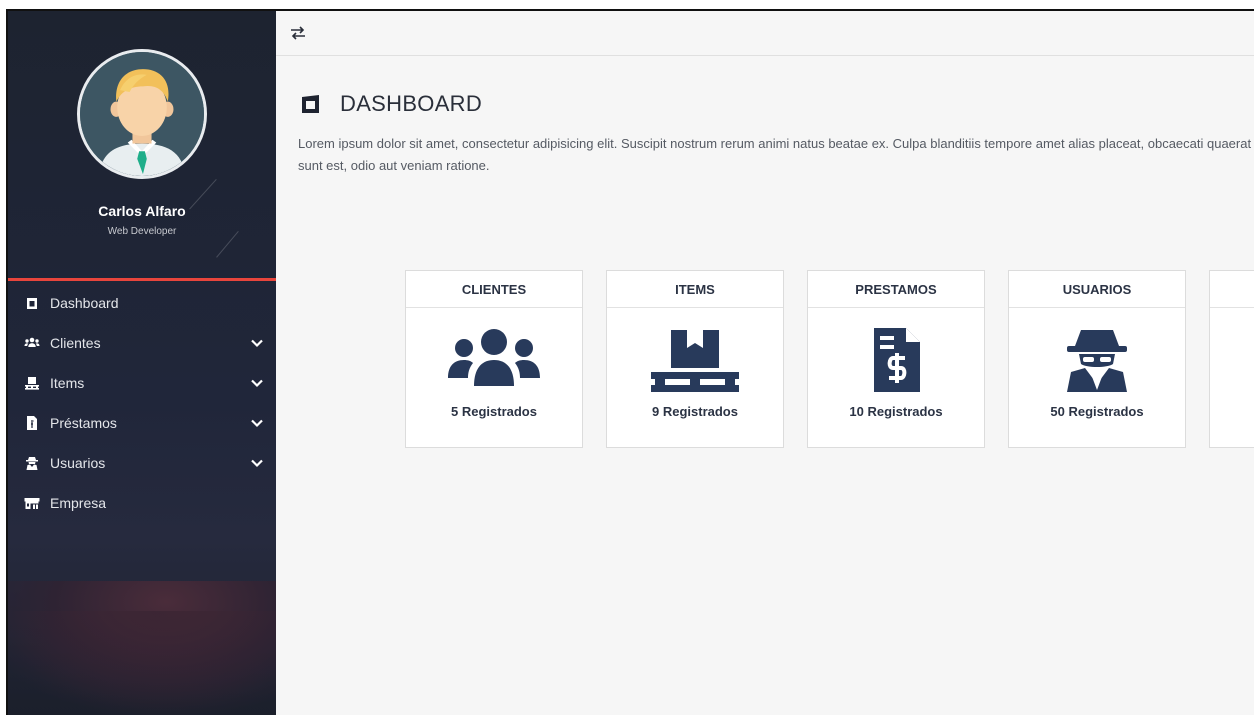 The height and width of the screenshot is (715, 1254). I want to click on user-role: Web Developer, so click(142, 231).